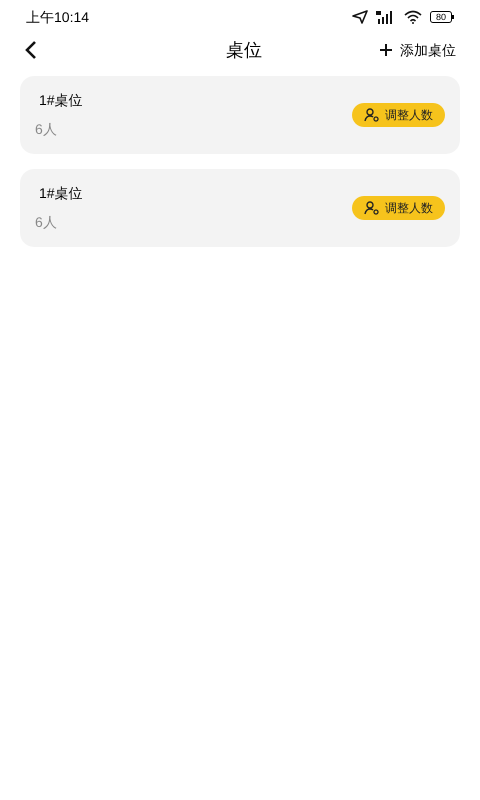  I want to click on page-title: 桌位, so click(244, 50).